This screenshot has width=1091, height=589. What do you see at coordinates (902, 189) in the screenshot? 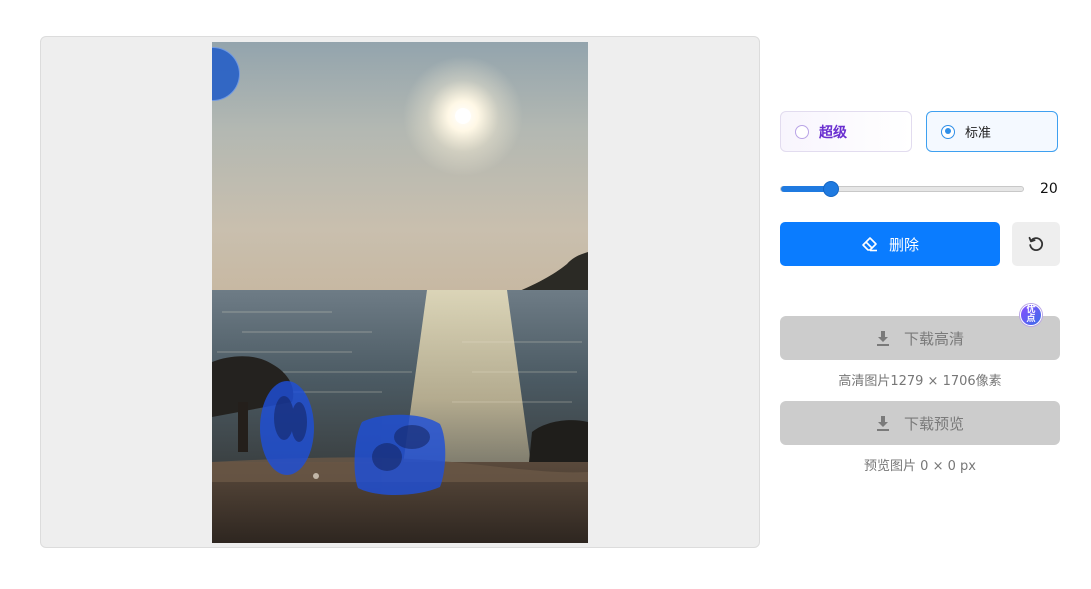
I see `brush-size-slider` at bounding box center [902, 189].